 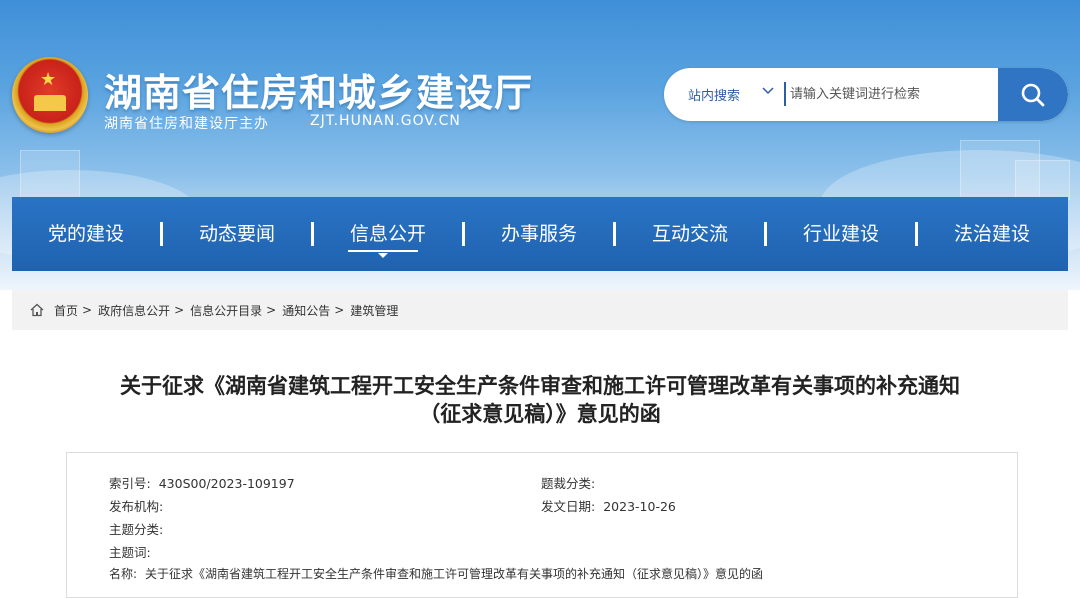 What do you see at coordinates (639, 506) in the screenshot?
I see `meta-value: 2023-10-26` at bounding box center [639, 506].